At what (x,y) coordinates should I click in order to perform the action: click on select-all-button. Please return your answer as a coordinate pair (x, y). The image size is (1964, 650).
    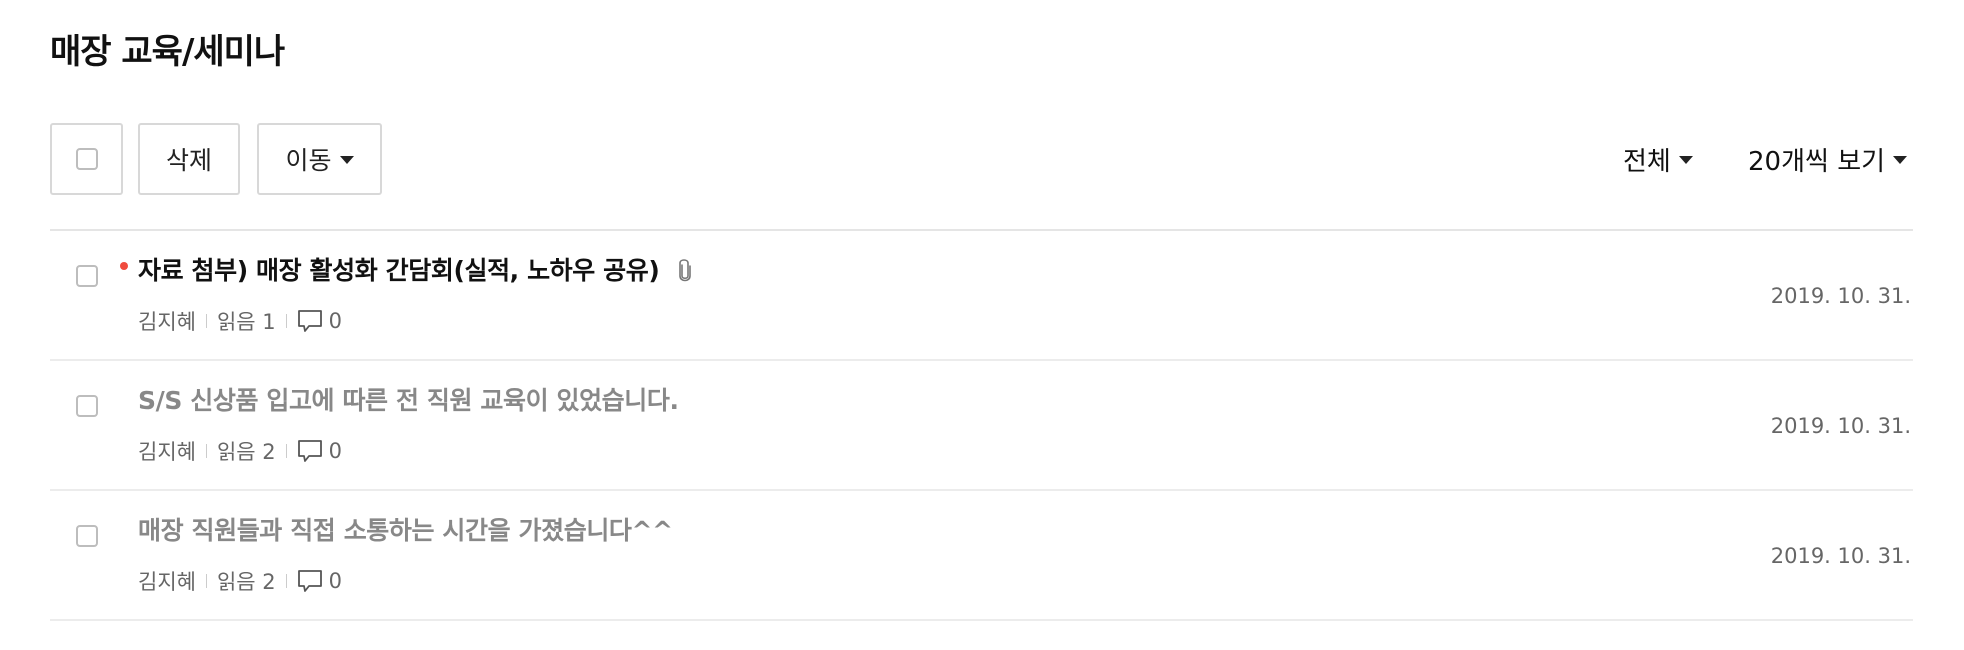
    Looking at the image, I should click on (86, 159).